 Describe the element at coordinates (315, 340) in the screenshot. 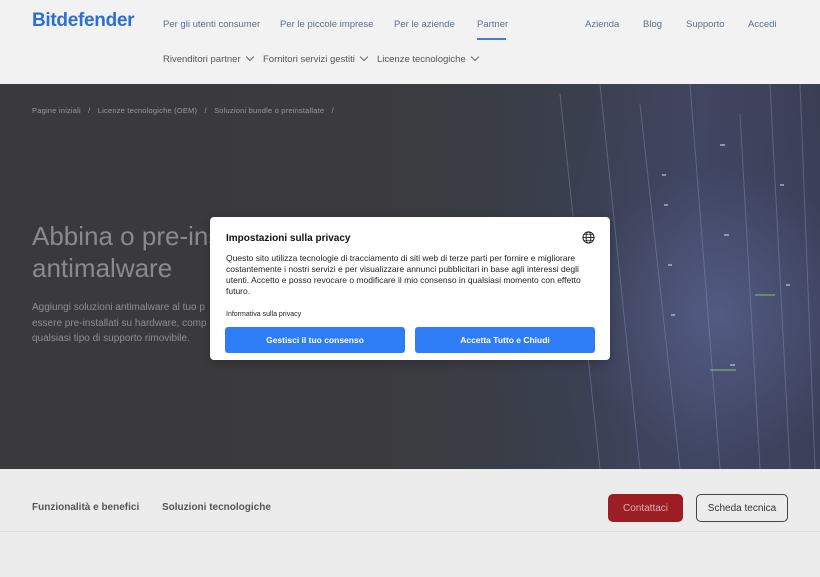

I see `manage-consent-button: Gestisci il tuo consenso` at that location.